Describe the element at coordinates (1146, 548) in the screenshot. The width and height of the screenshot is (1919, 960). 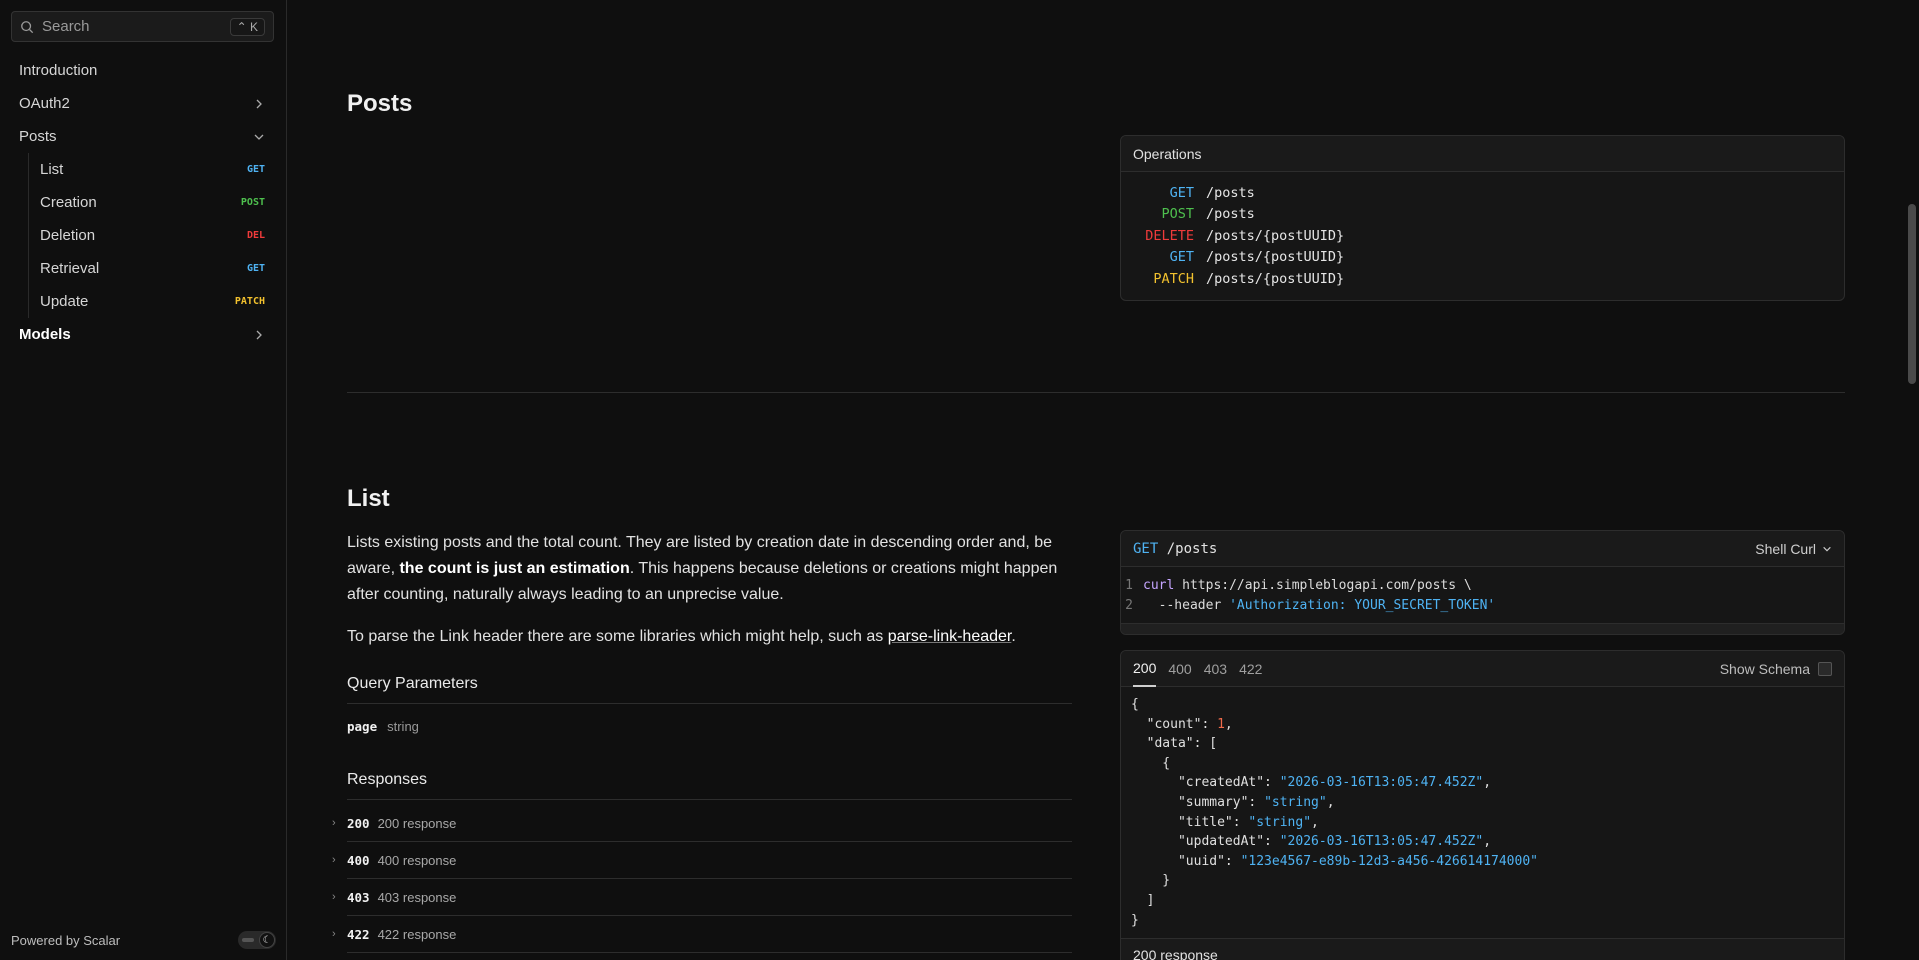
I see `request-method: GET` at that location.